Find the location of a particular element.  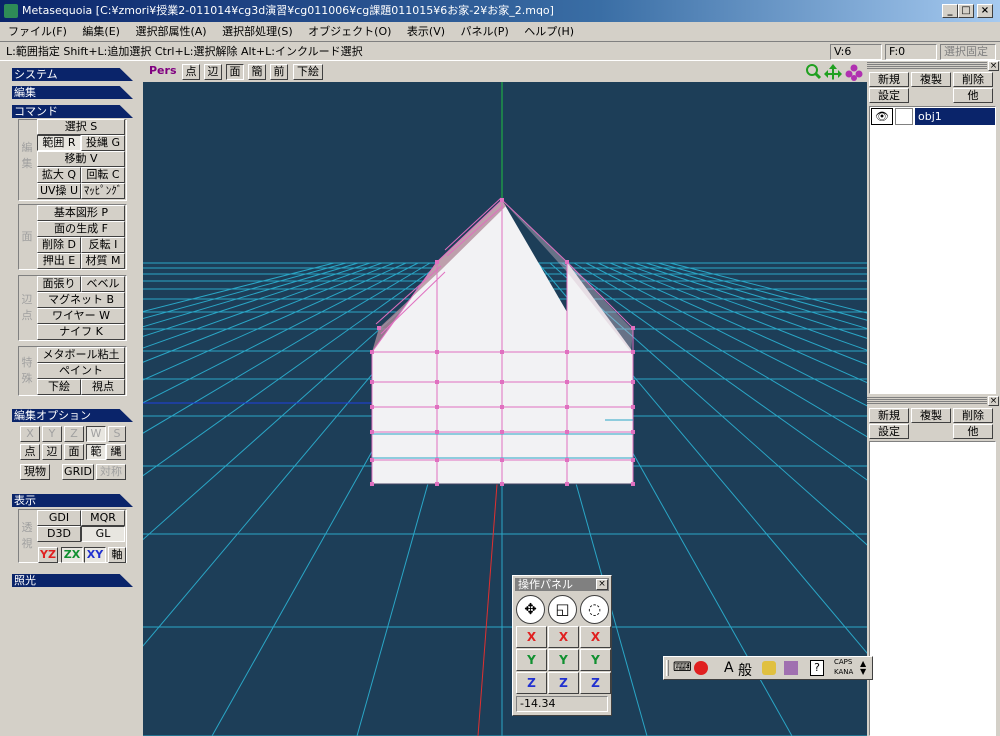

view-underlay-button: 下絵 is located at coordinates (308, 72).